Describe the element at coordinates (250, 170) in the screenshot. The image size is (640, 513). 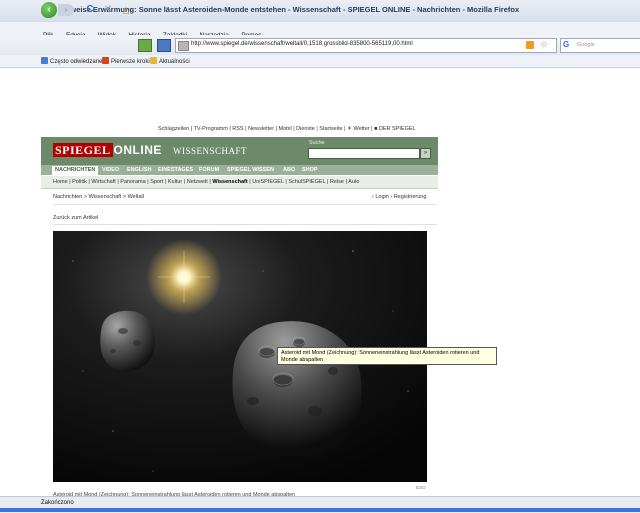
I see `tab-spiegel-wissen: SPIEGEL WISSEN` at that location.